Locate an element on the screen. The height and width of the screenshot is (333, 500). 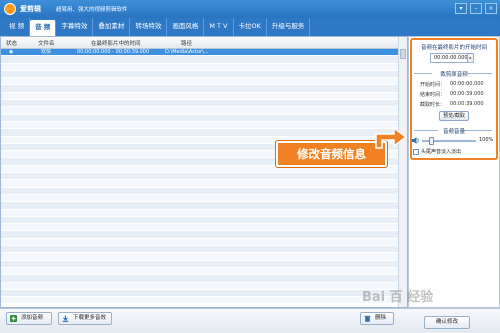
app-slogan: 超易用、强大的视频剪辑软件 is located at coordinates (92, 10).